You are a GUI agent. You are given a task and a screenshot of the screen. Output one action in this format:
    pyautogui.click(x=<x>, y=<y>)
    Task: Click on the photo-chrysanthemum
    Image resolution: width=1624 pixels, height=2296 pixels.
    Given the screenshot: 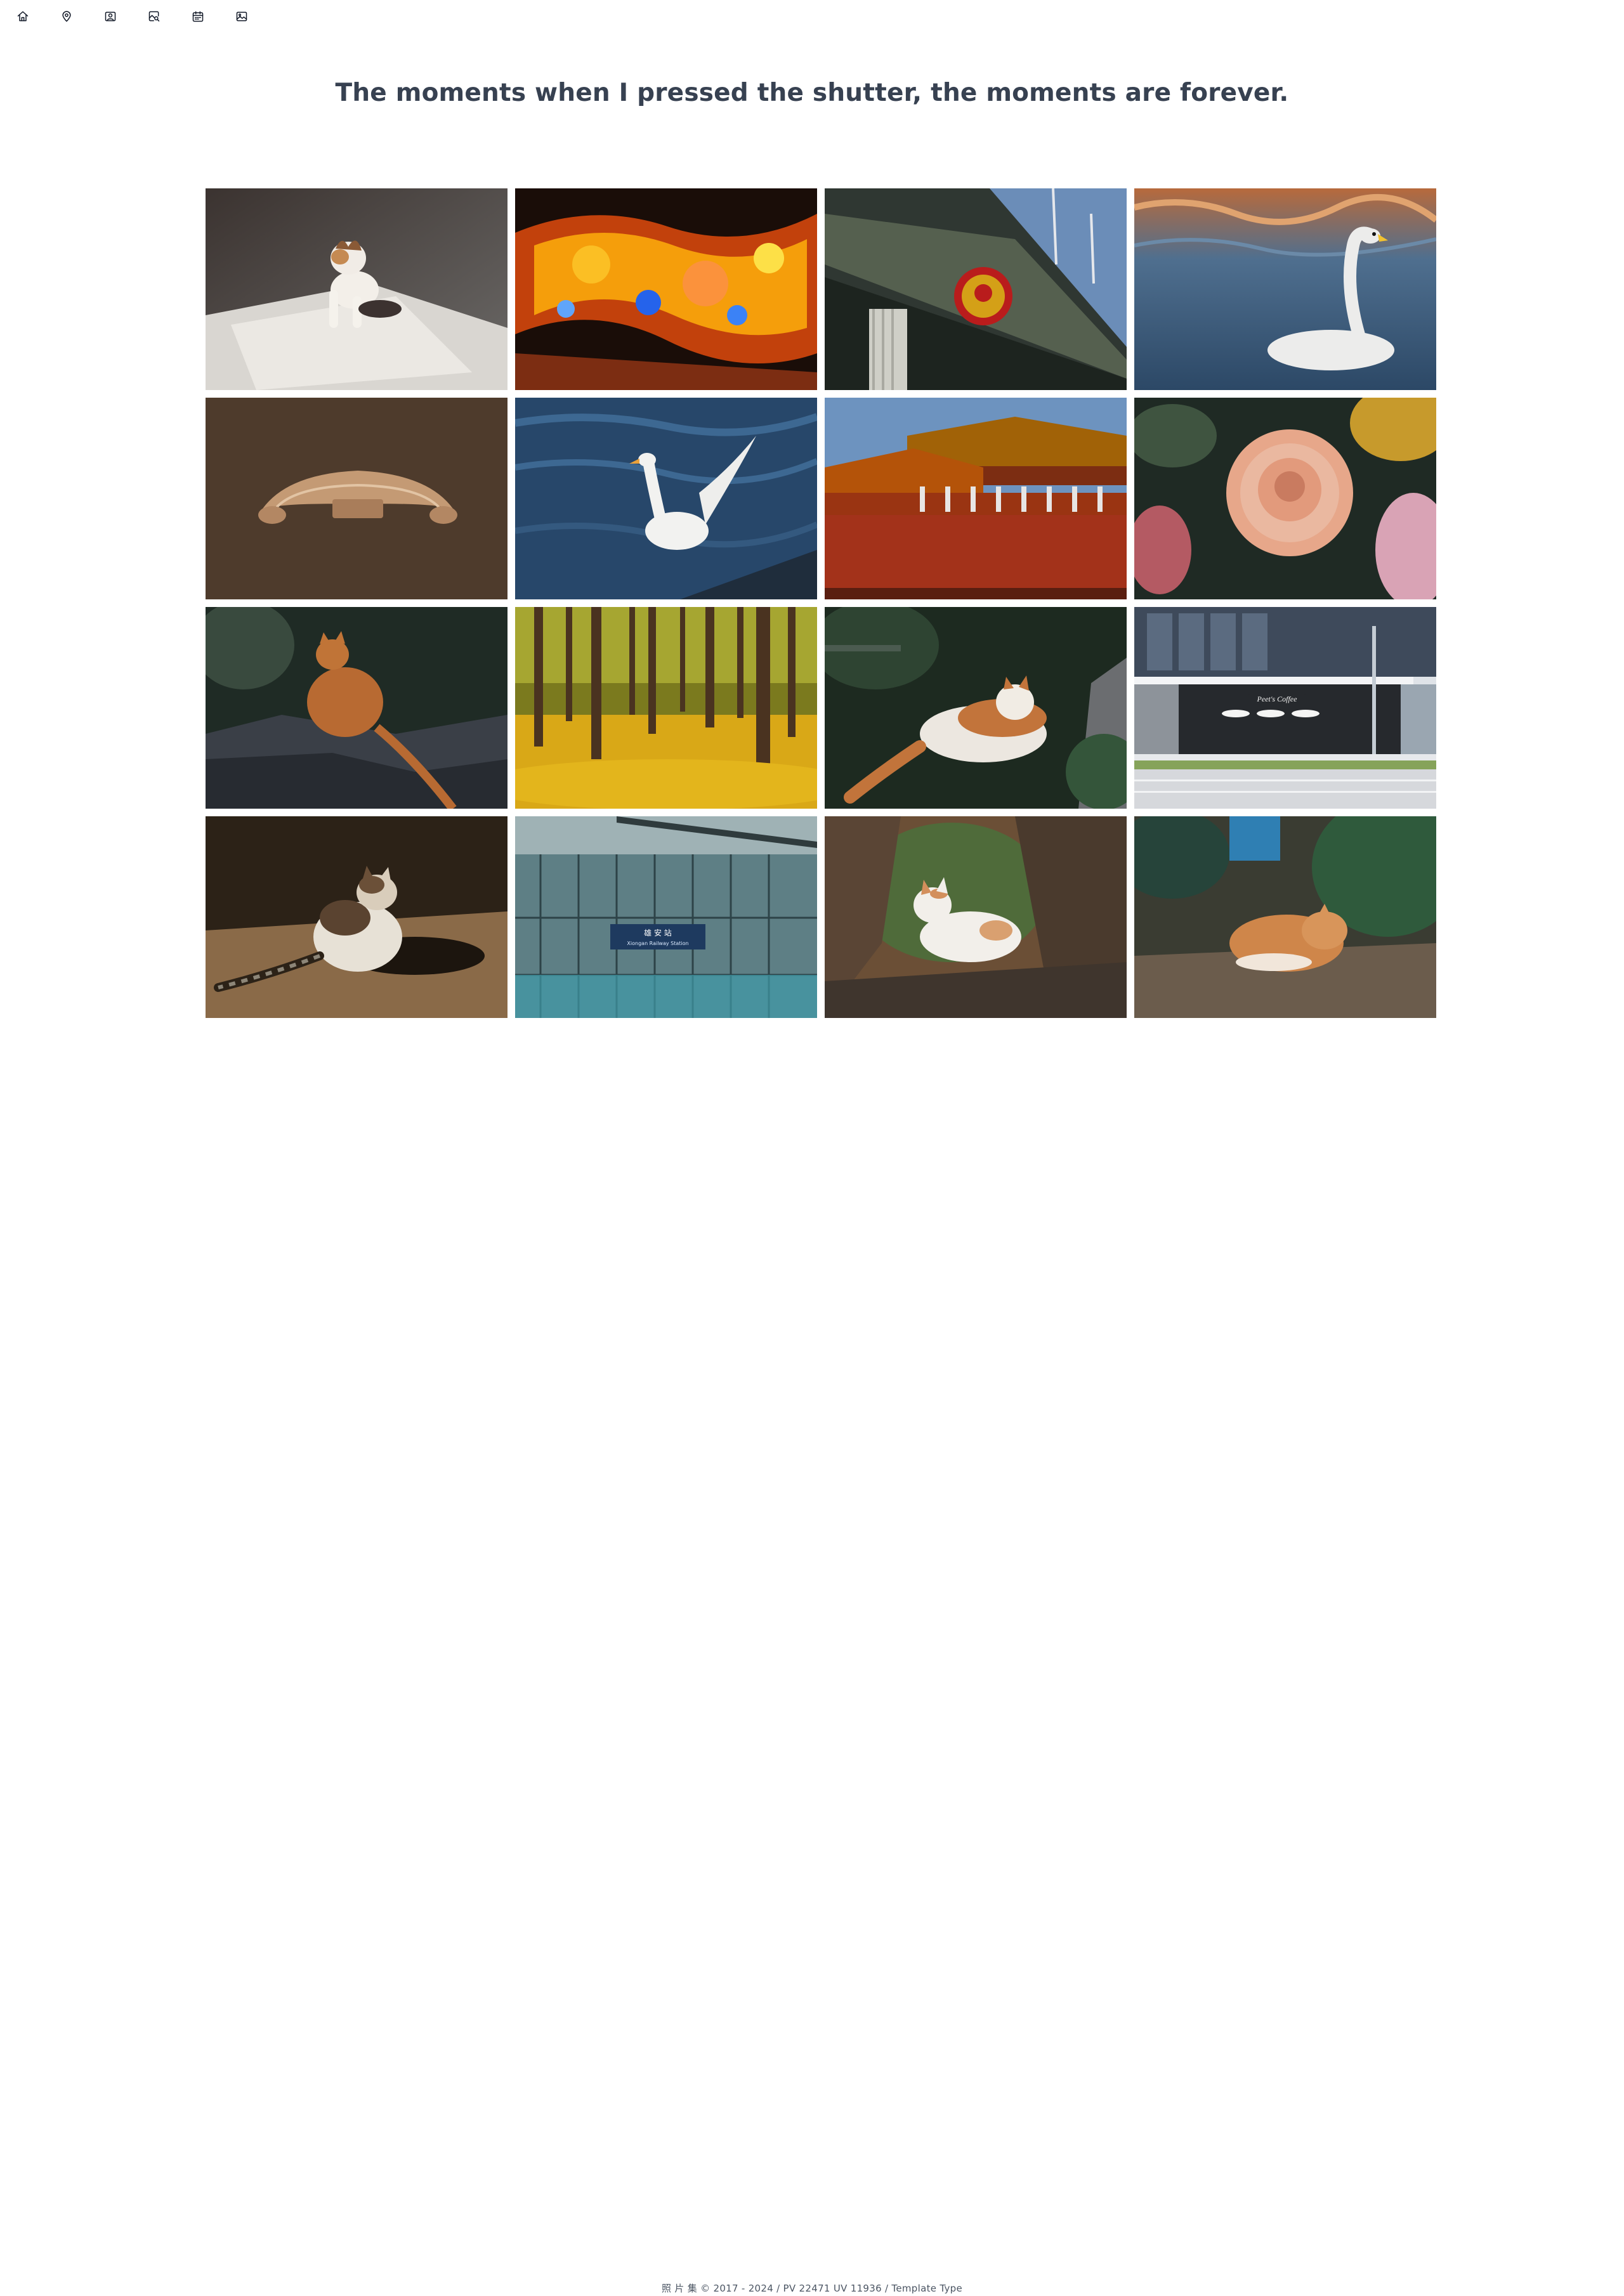 What is the action you would take?
    pyautogui.click(x=1285, y=498)
    